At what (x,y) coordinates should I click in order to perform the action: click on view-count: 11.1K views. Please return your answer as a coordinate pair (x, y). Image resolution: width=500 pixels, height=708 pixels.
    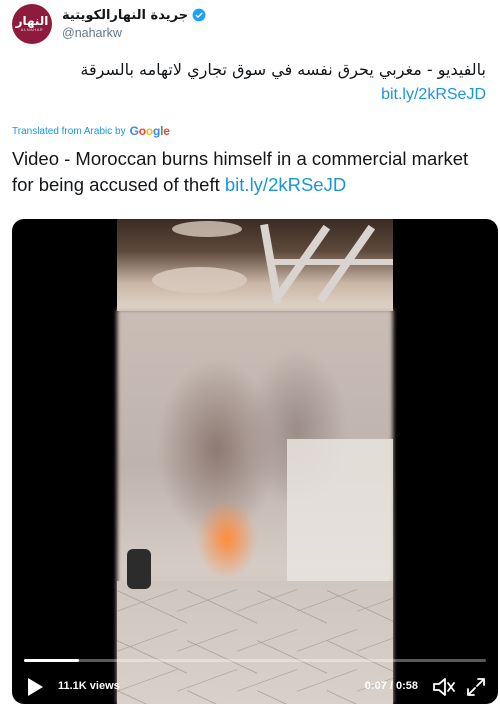
    Looking at the image, I should click on (89, 686).